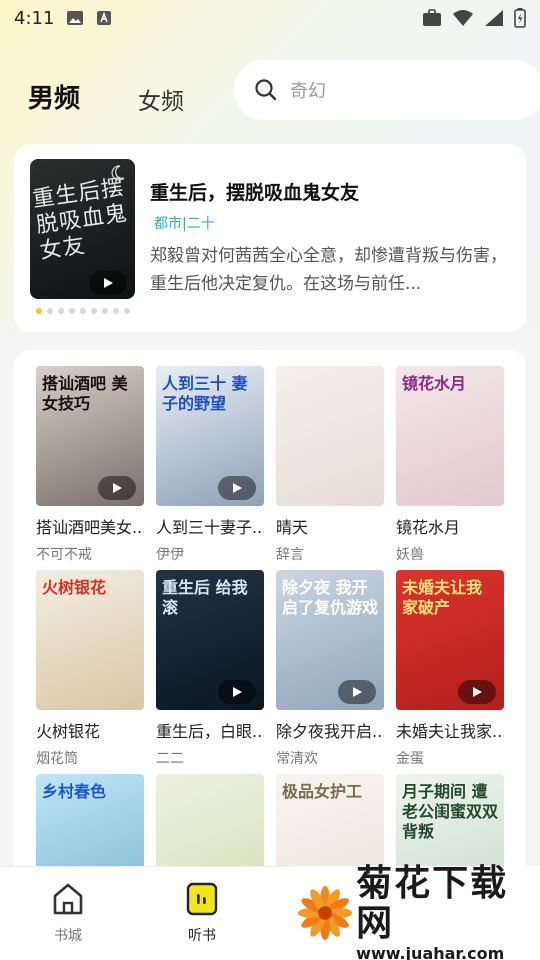  What do you see at coordinates (90, 436) in the screenshot?
I see `book-cover: 搭讪酒吧 美女技巧` at bounding box center [90, 436].